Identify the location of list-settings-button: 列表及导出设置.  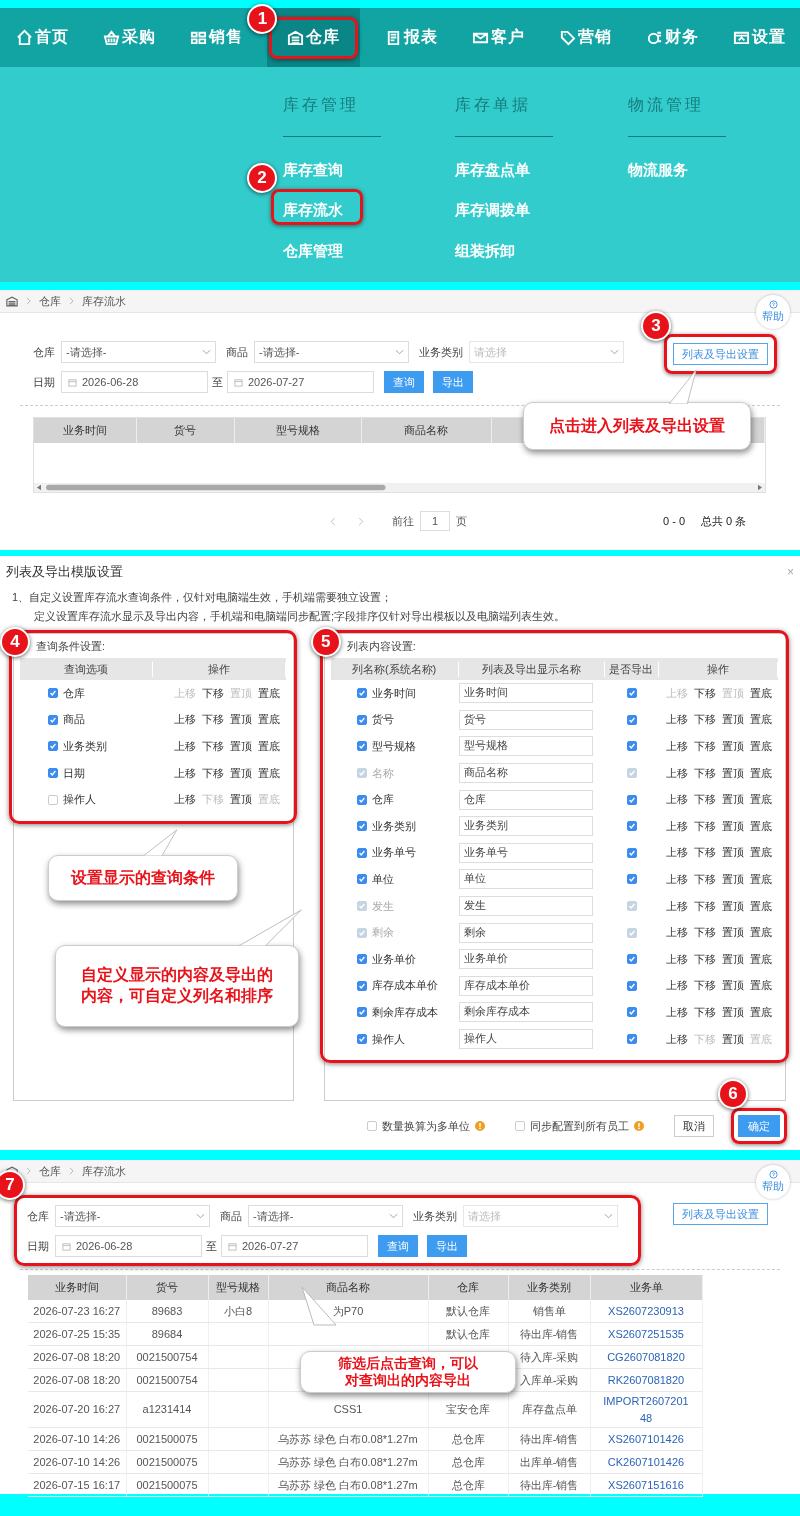
(720, 354).